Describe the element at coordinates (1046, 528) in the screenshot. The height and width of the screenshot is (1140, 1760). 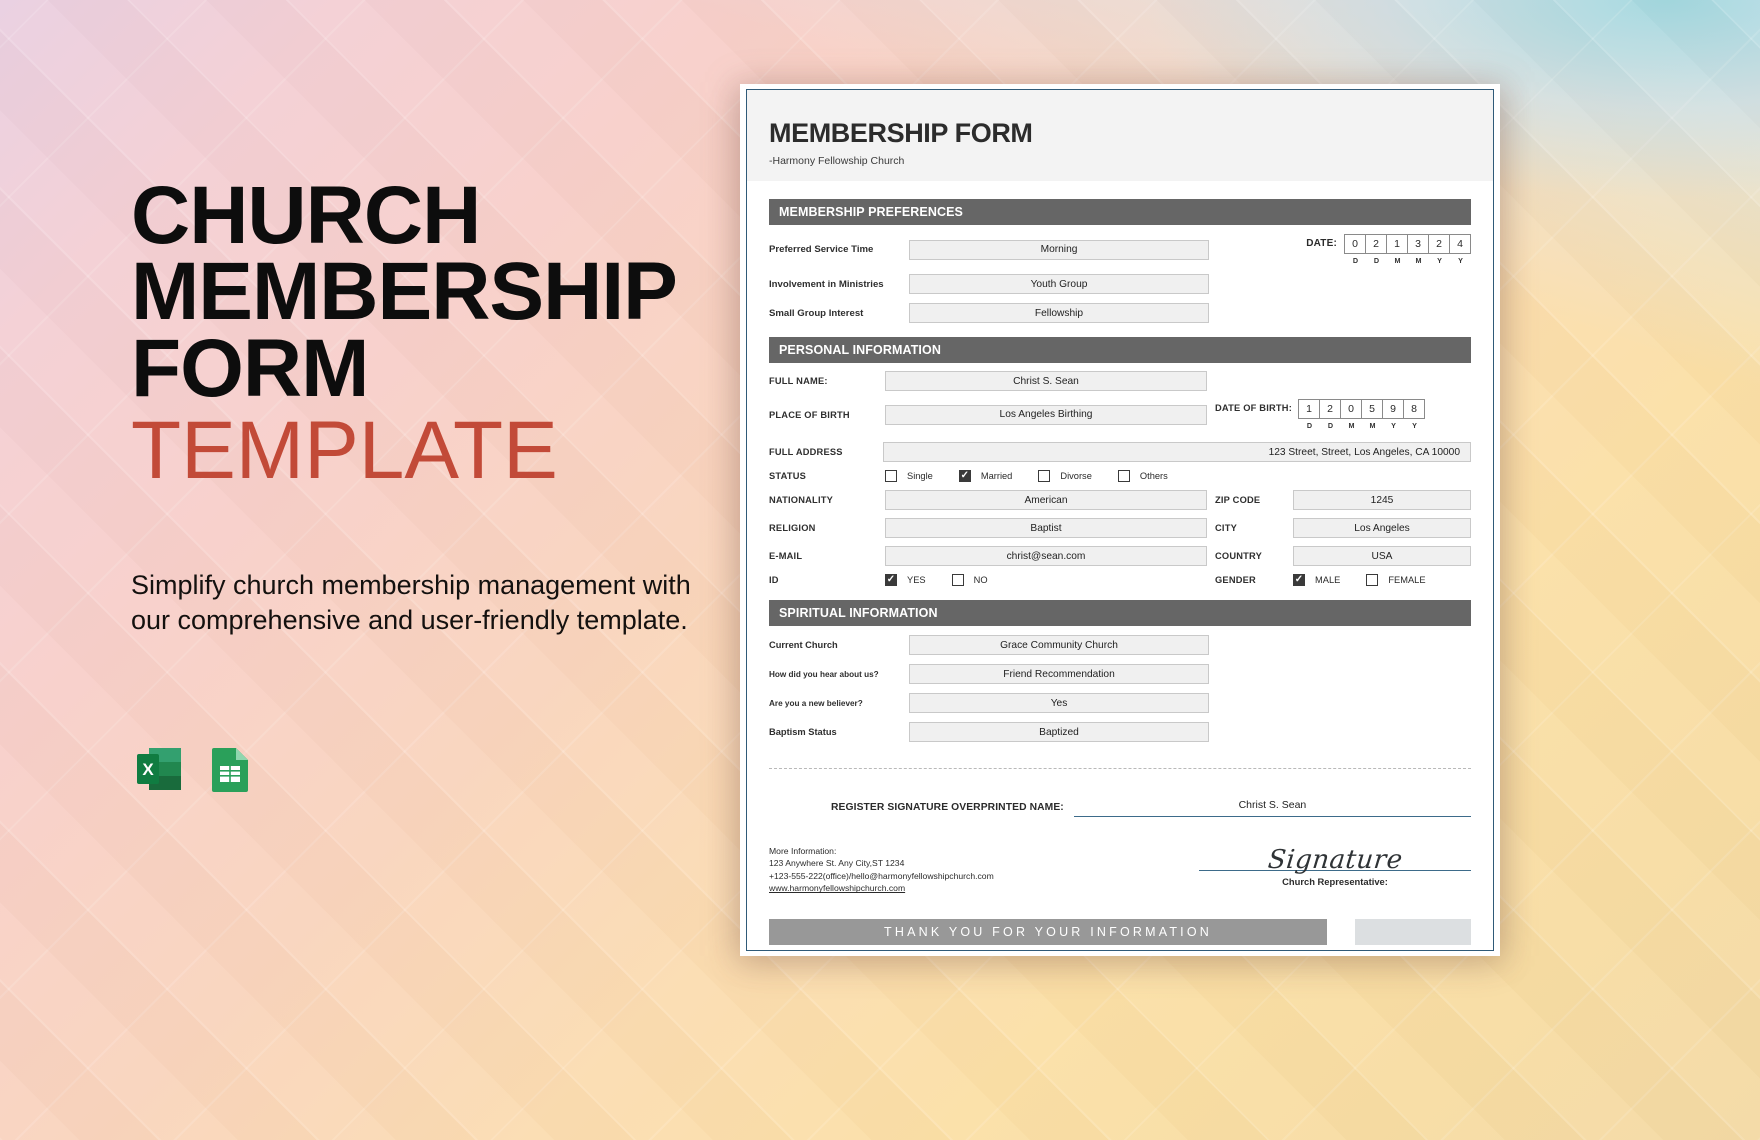
I see `input-religion: Baptist` at that location.